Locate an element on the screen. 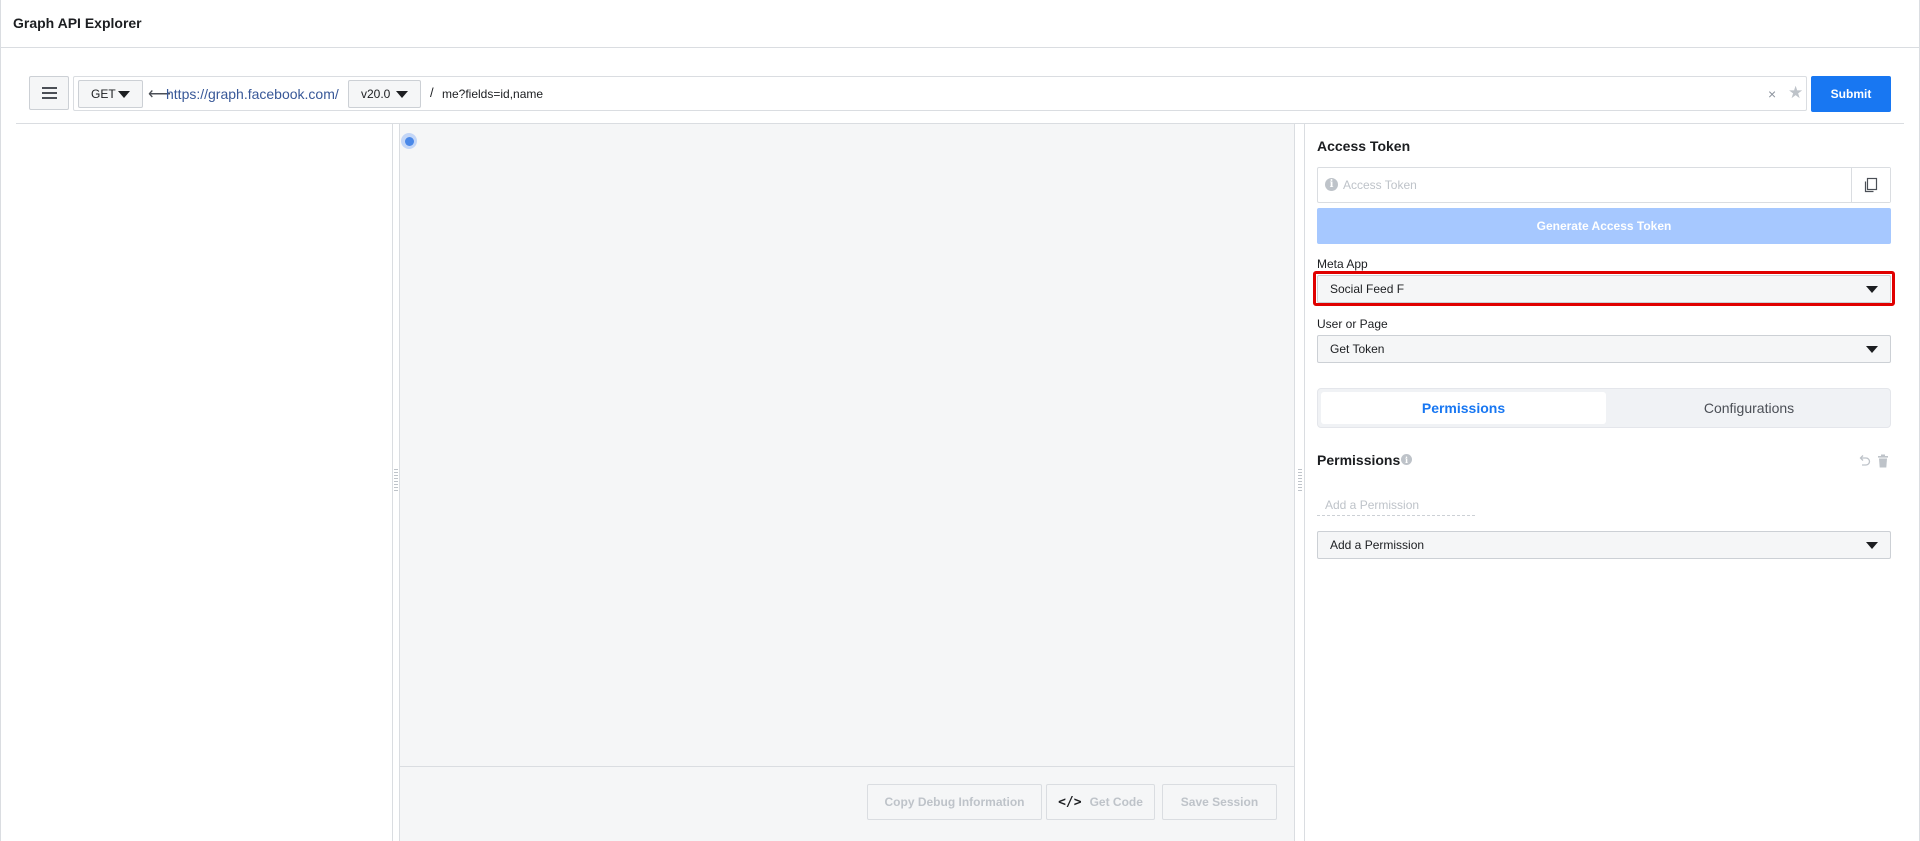  access-token-input is located at coordinates (1593, 185).